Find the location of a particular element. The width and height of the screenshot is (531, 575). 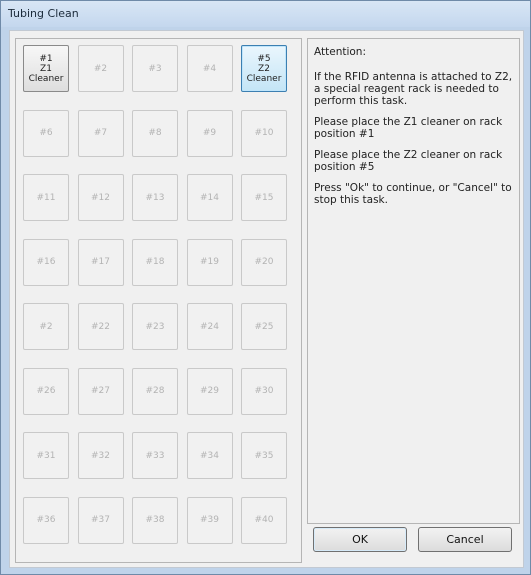

rack-position-20: #20 is located at coordinates (264, 262).